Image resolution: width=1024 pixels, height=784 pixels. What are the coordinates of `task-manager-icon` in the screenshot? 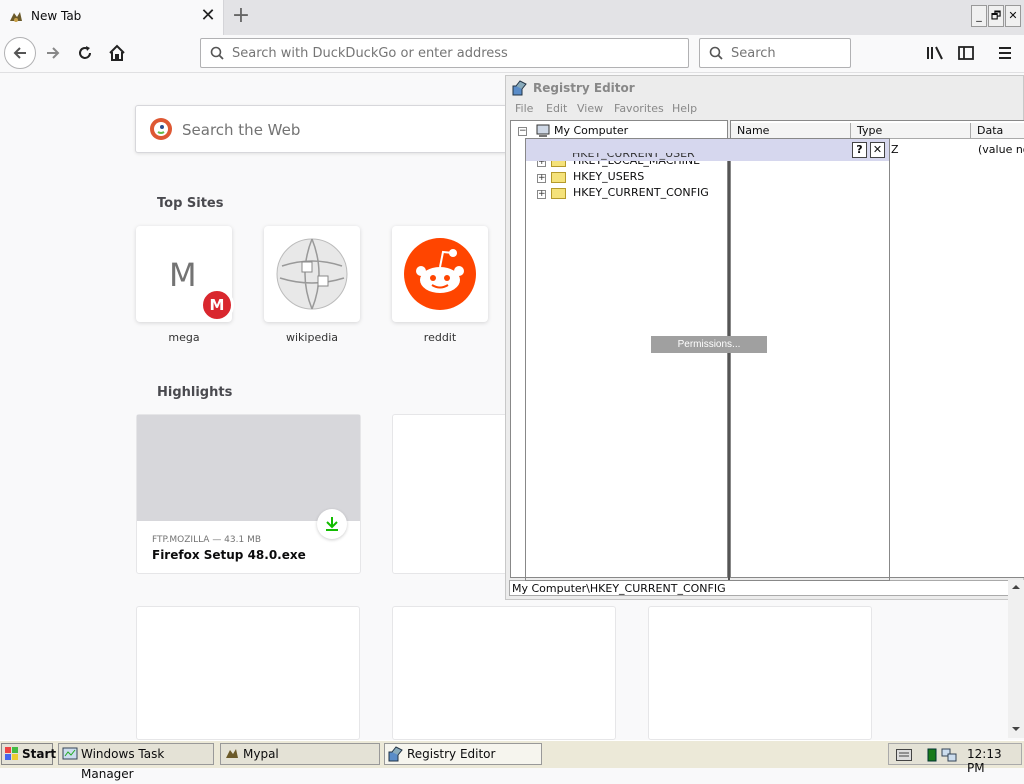 It's located at (70, 753).